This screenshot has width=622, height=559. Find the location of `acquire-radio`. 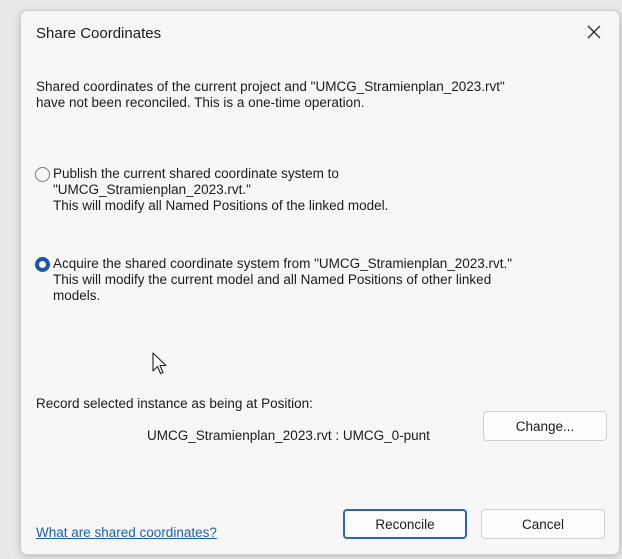

acquire-radio is located at coordinates (42, 264).